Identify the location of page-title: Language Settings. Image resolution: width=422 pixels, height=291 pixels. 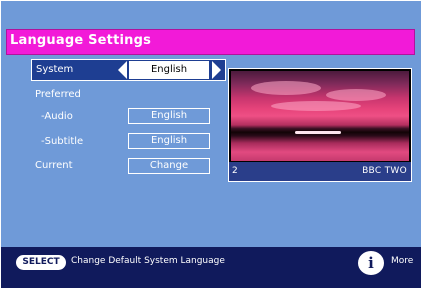
(81, 40).